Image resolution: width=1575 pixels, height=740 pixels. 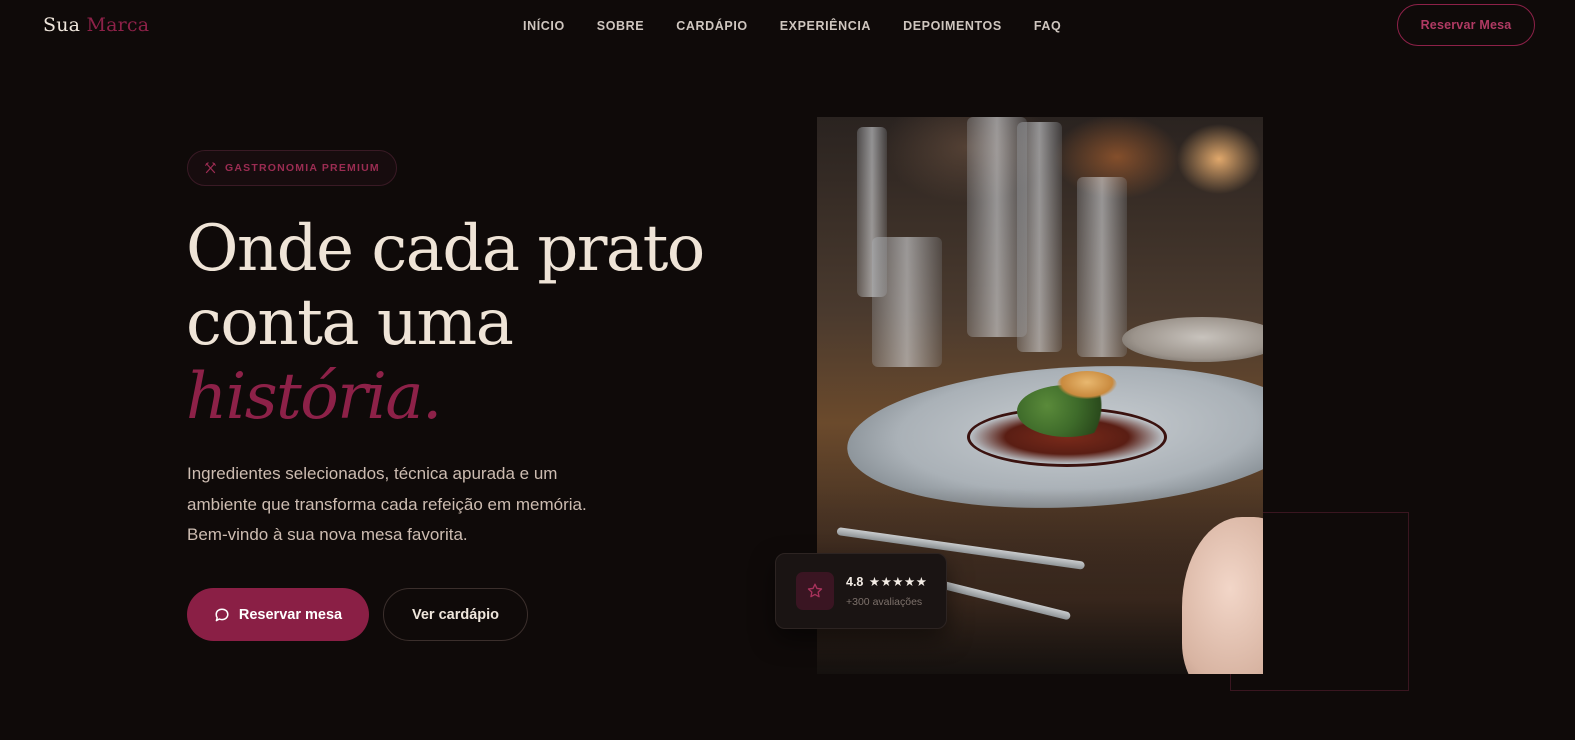 What do you see at coordinates (210, 167) in the screenshot?
I see `utensils-crossed-icon` at bounding box center [210, 167].